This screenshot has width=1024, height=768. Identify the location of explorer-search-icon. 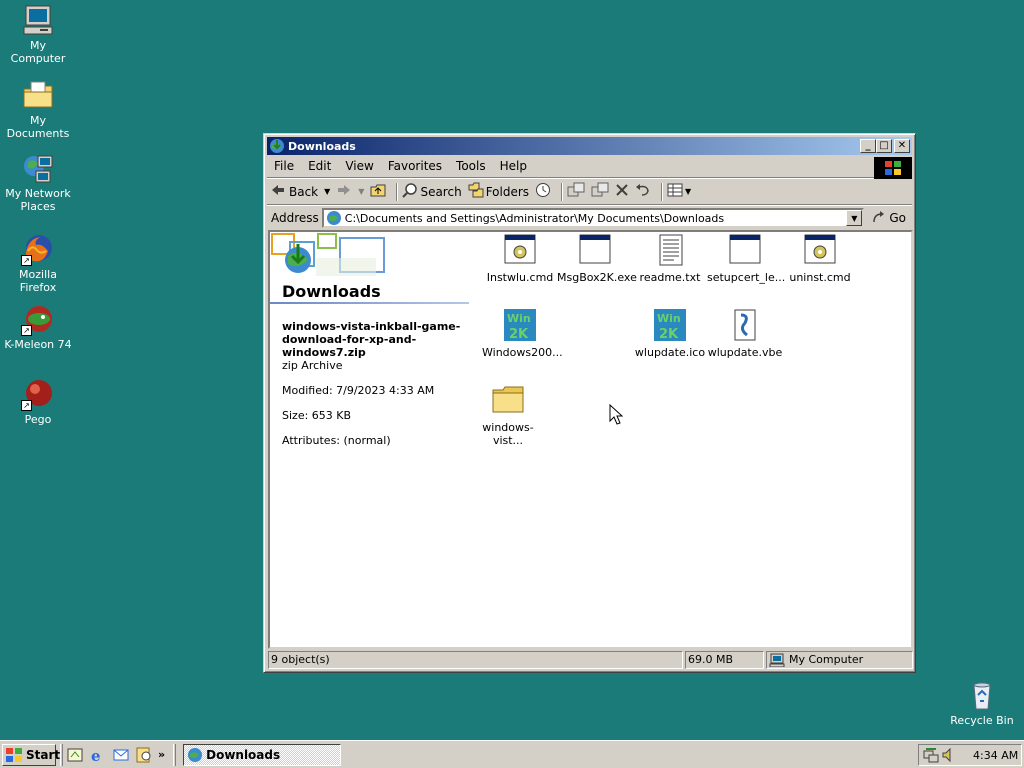
(144, 755).